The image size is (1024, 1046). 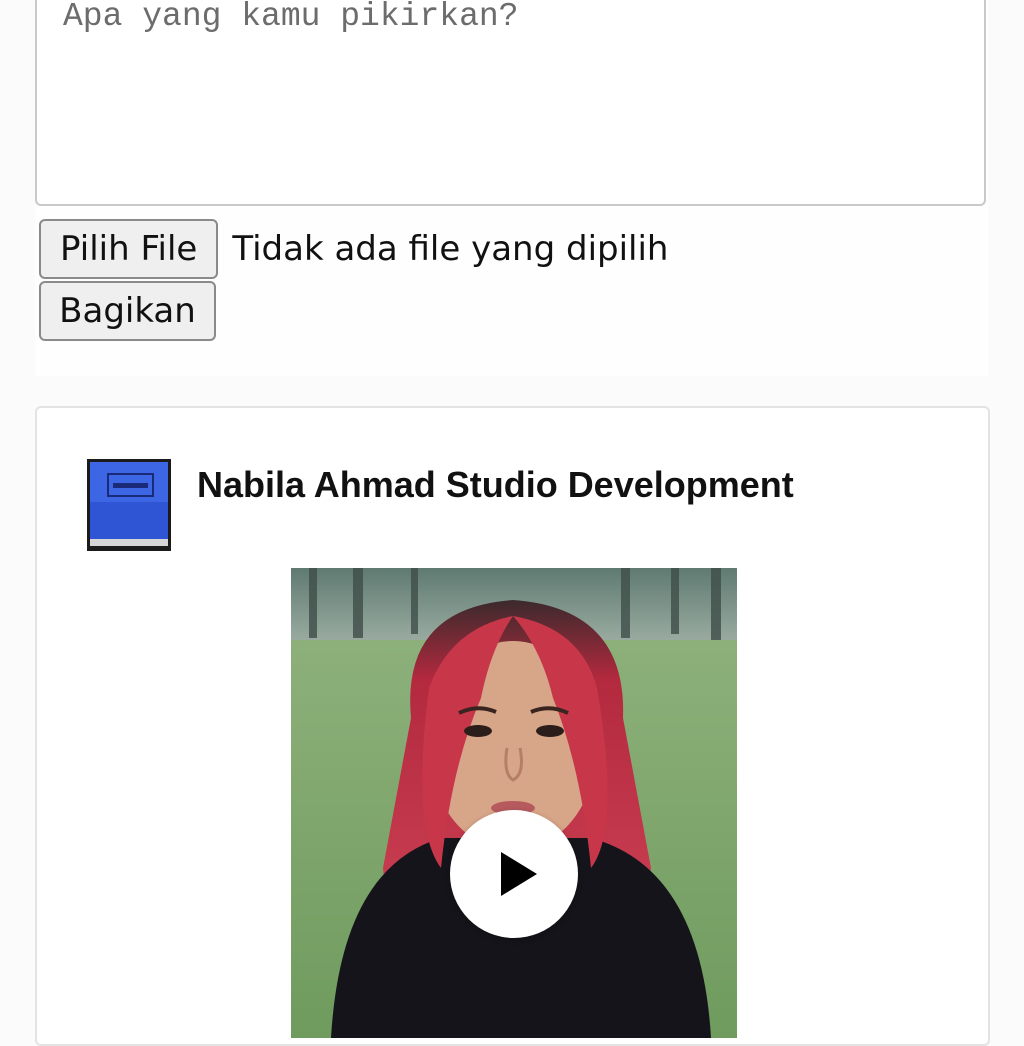 I want to click on choose-file-button: Pilih File, so click(x=129, y=249).